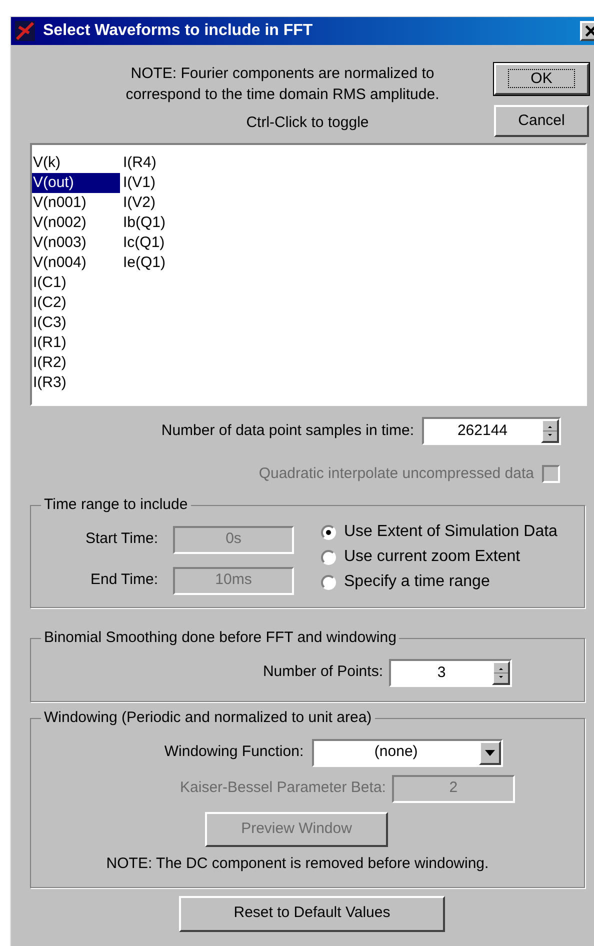 The width and height of the screenshot is (594, 946). What do you see at coordinates (166, 203) in the screenshot?
I see `waveform-item: I(V2)` at bounding box center [166, 203].